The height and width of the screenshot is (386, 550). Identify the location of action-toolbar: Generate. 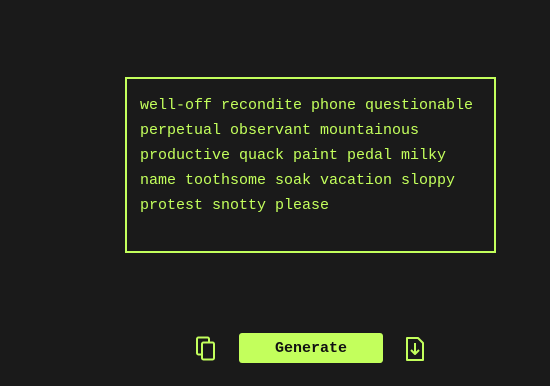
(275, 348).